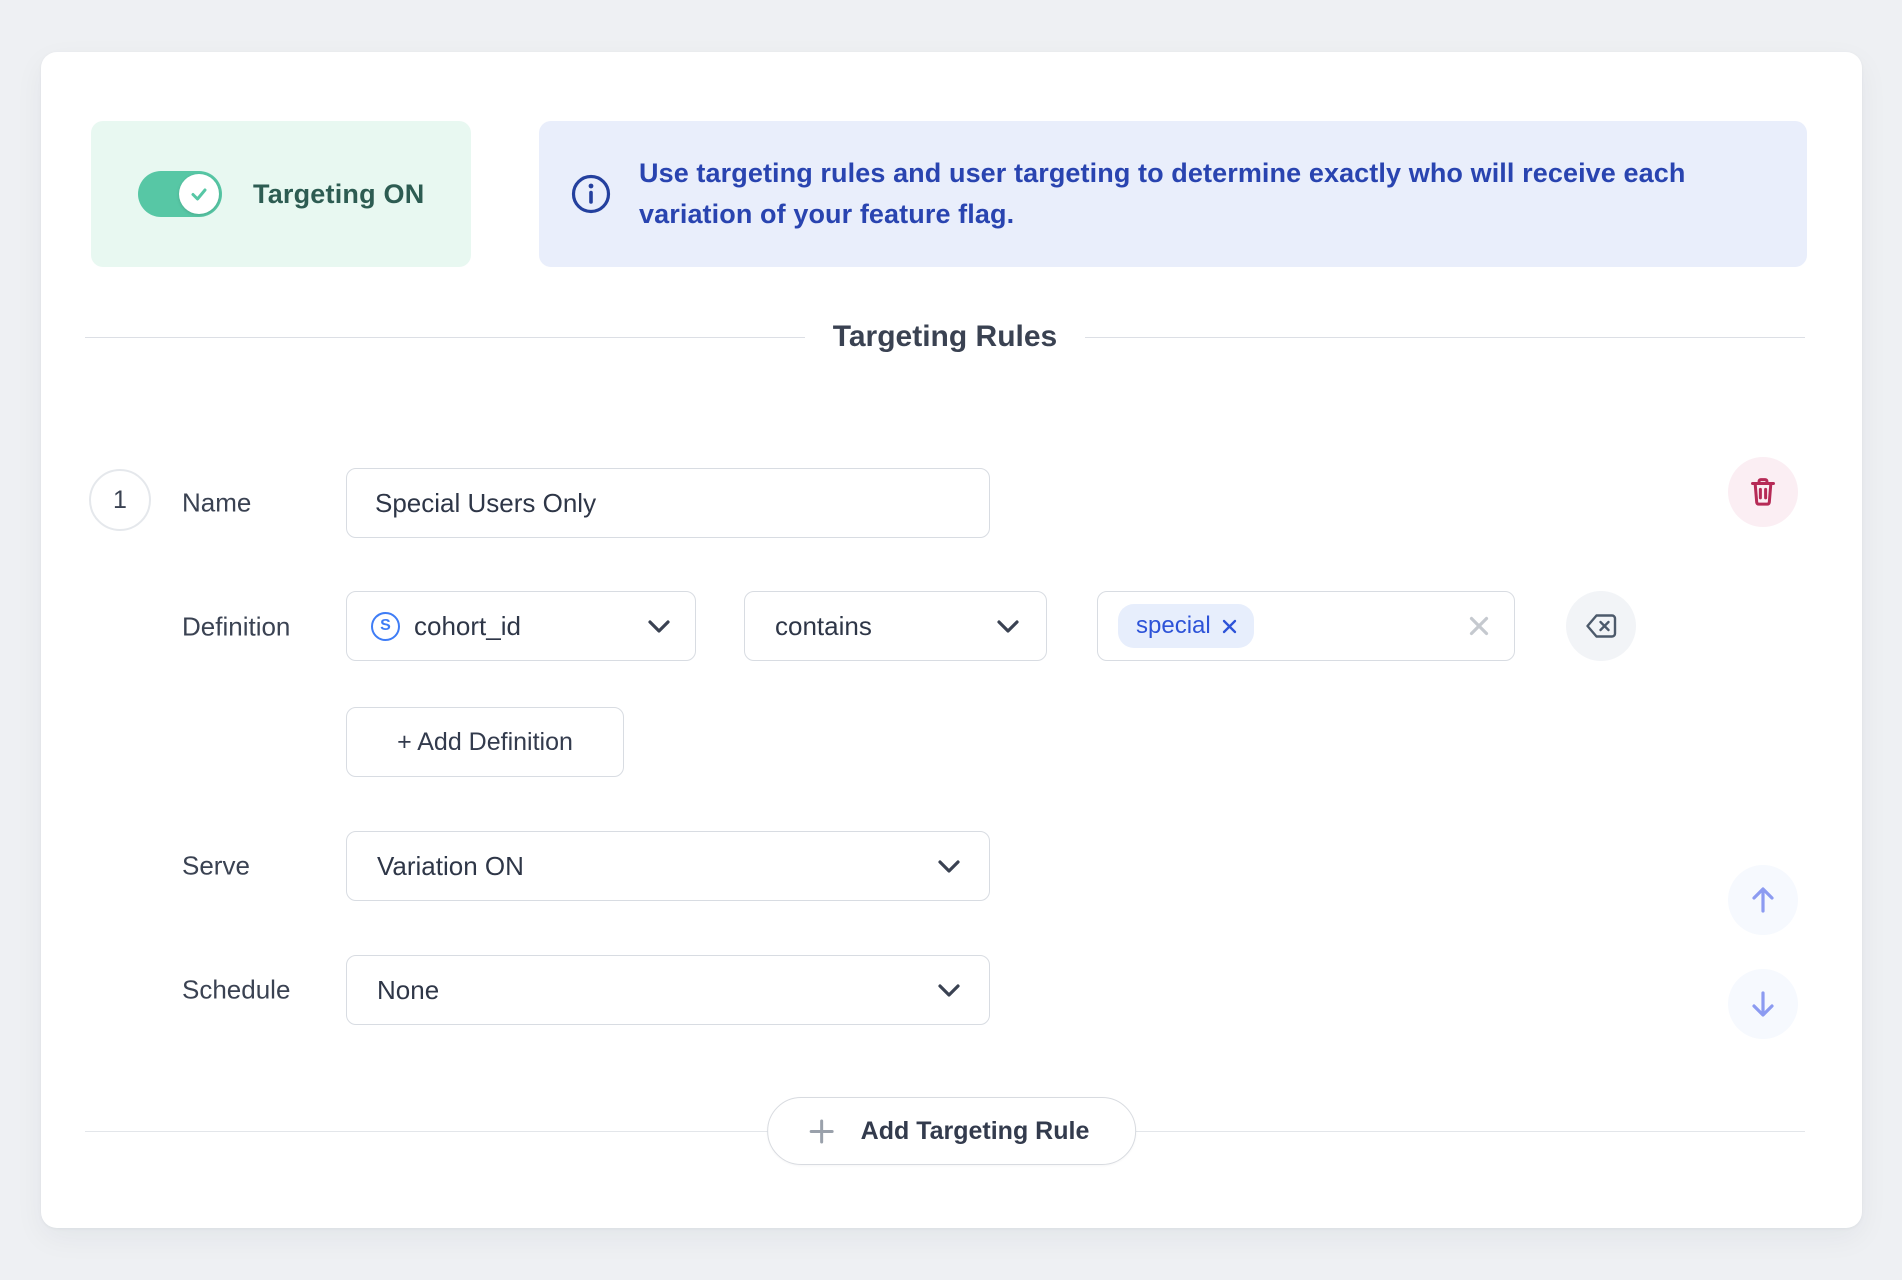  What do you see at coordinates (408, 989) in the screenshot?
I see `schedule-dropdown-value: None` at bounding box center [408, 989].